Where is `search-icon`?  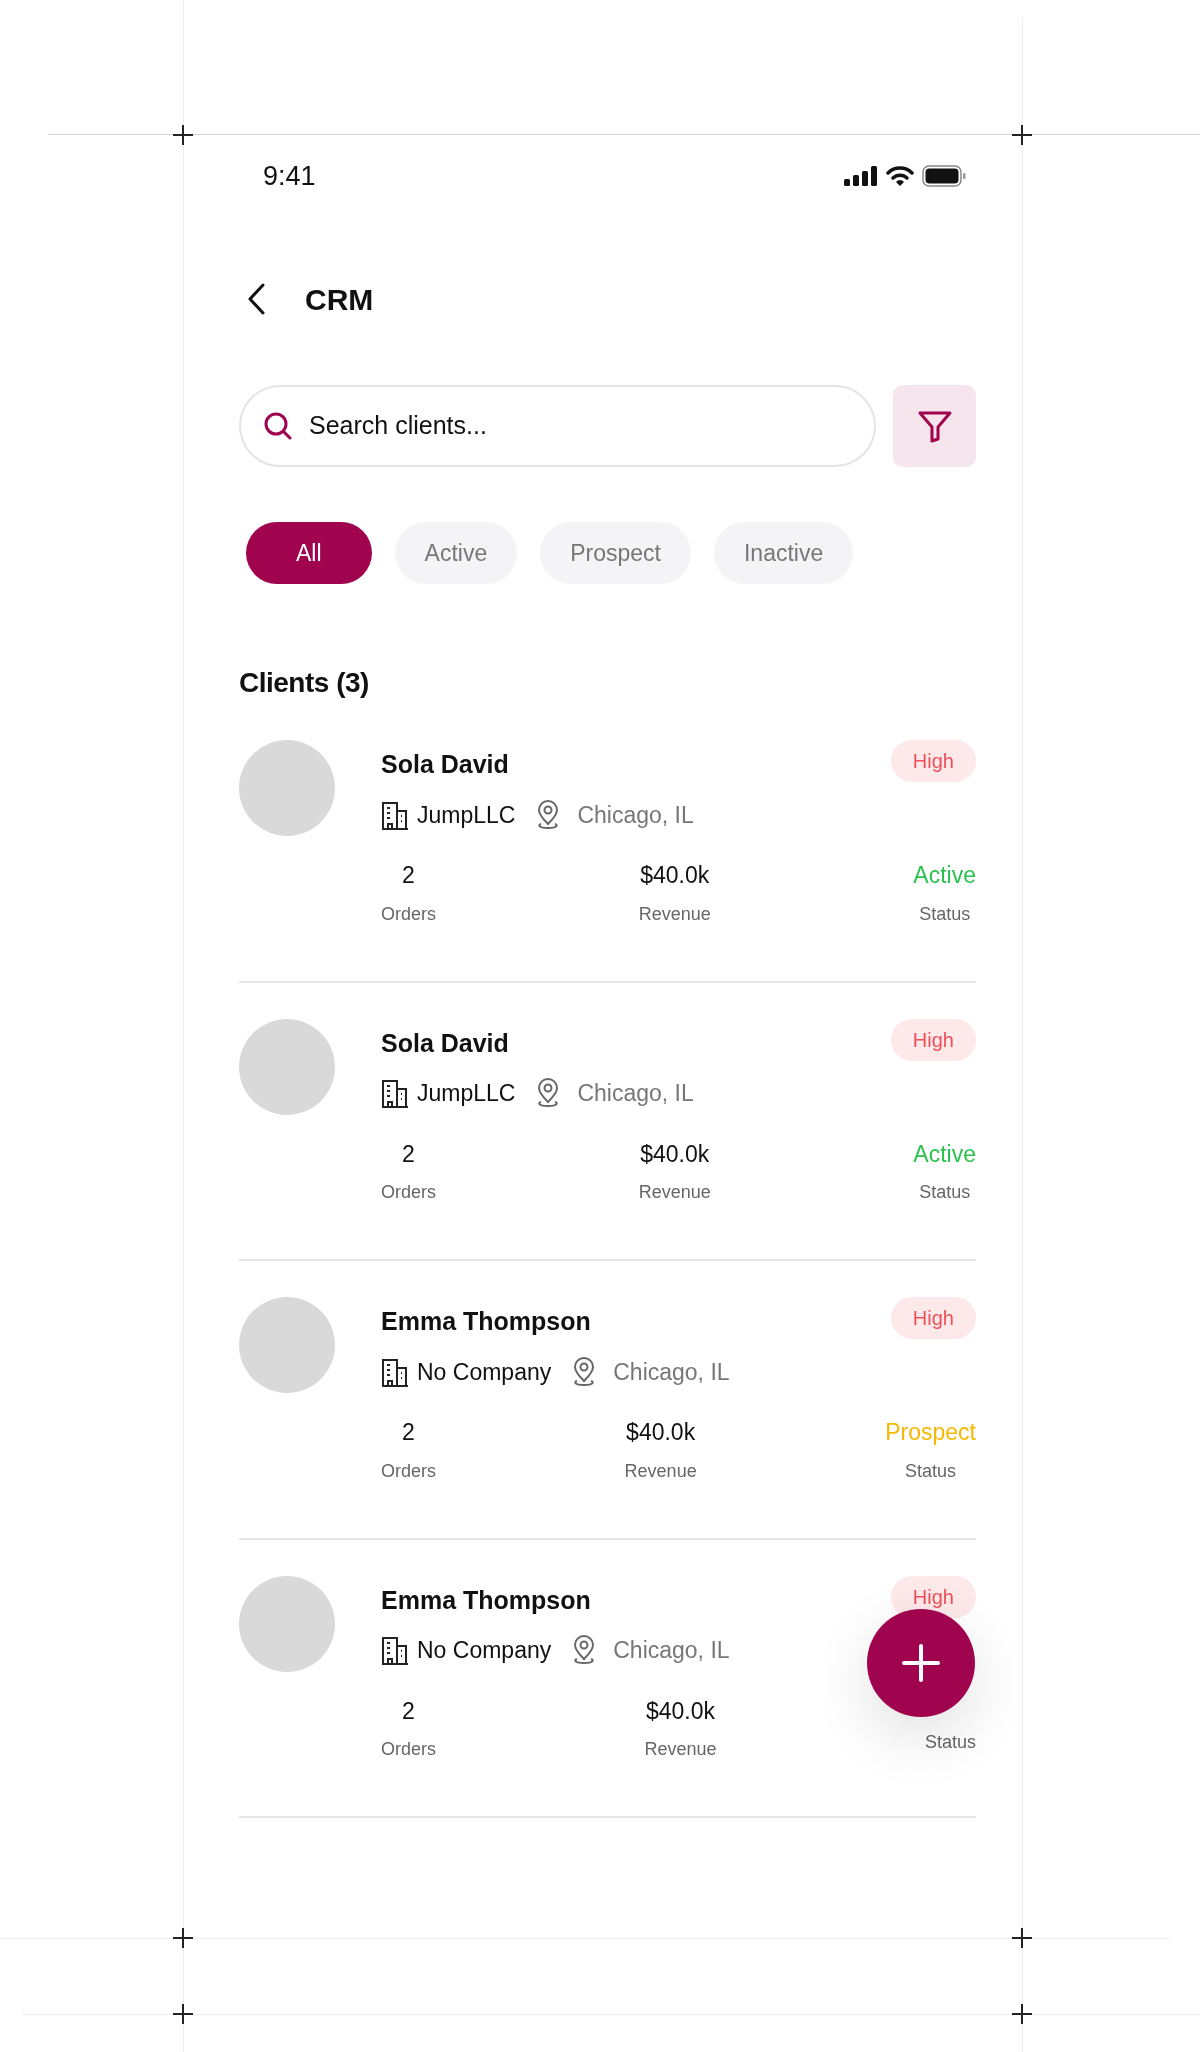 search-icon is located at coordinates (278, 426).